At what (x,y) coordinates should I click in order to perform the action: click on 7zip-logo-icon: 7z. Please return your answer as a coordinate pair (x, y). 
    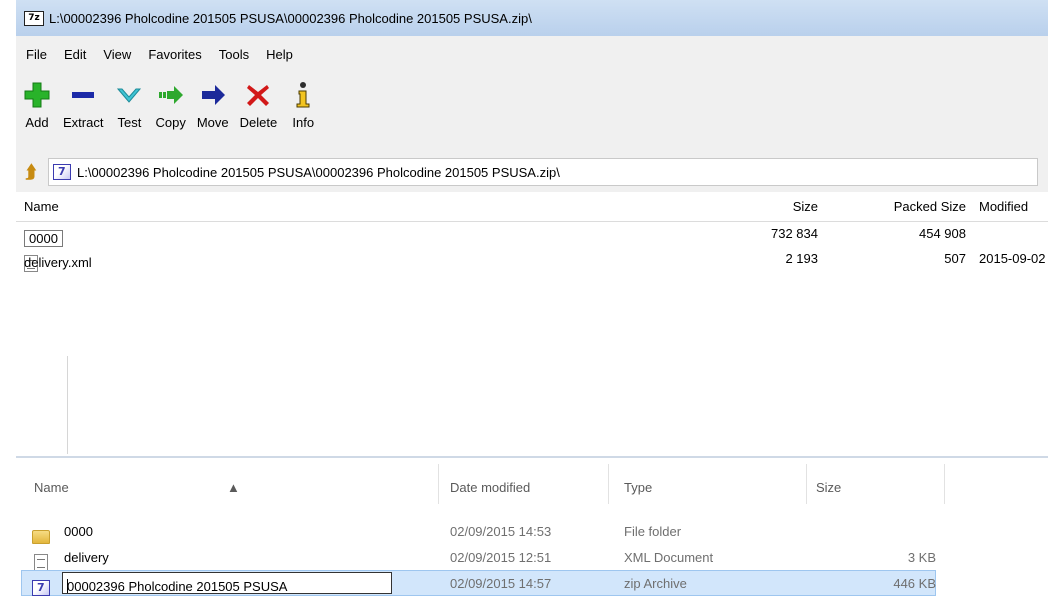
    Looking at the image, I should click on (34, 18).